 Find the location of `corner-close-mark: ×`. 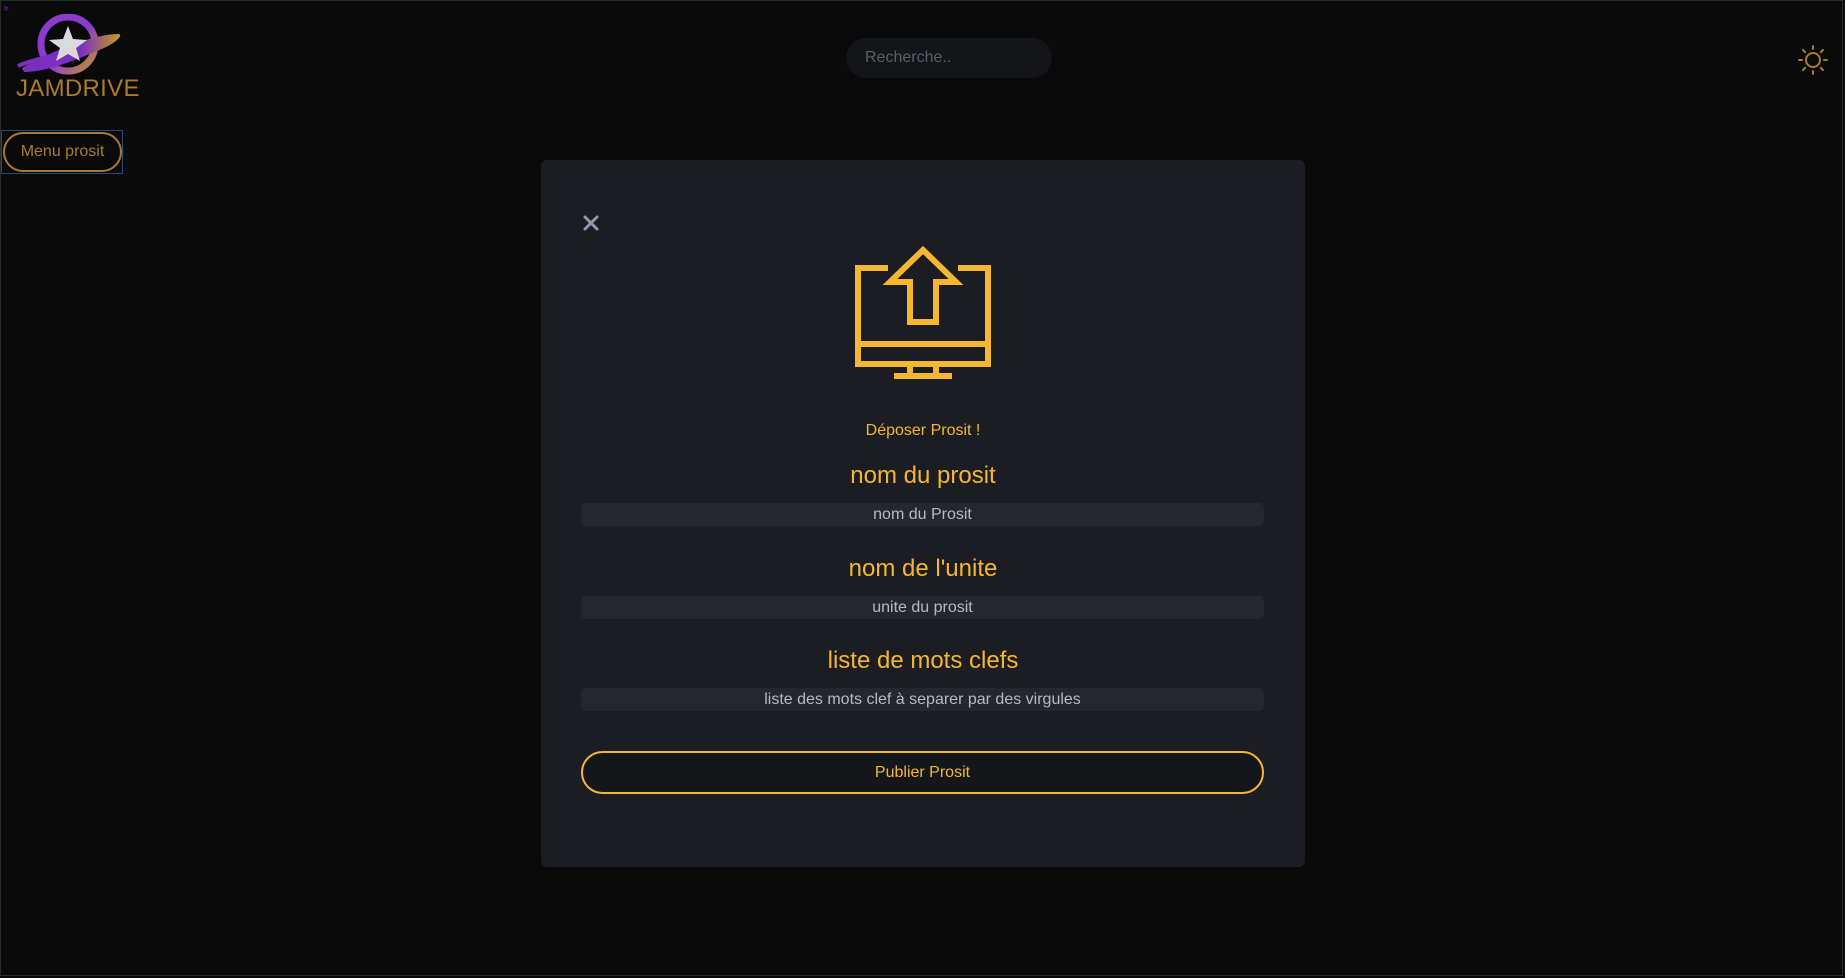

corner-close-mark: × is located at coordinates (6, 9).